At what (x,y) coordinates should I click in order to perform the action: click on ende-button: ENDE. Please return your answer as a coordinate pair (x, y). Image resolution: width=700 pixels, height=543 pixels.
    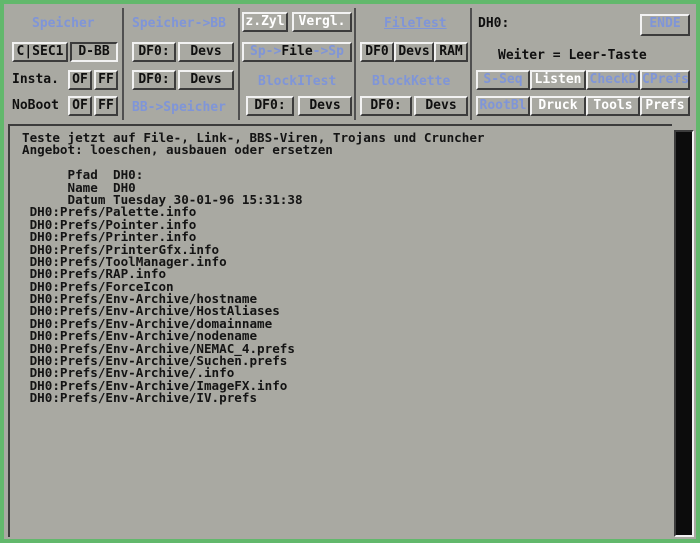
    Looking at the image, I should click on (665, 25).